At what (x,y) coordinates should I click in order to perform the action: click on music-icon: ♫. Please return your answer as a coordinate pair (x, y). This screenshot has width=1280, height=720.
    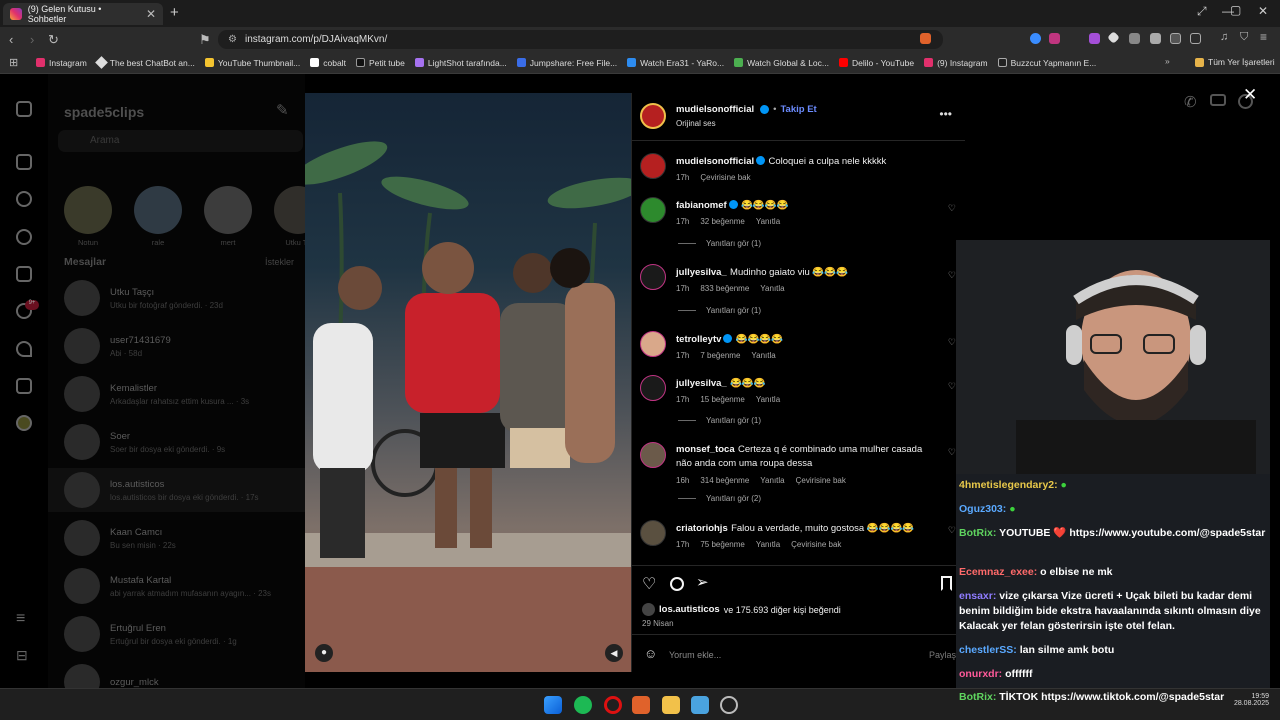
    Looking at the image, I should click on (1225, 37).